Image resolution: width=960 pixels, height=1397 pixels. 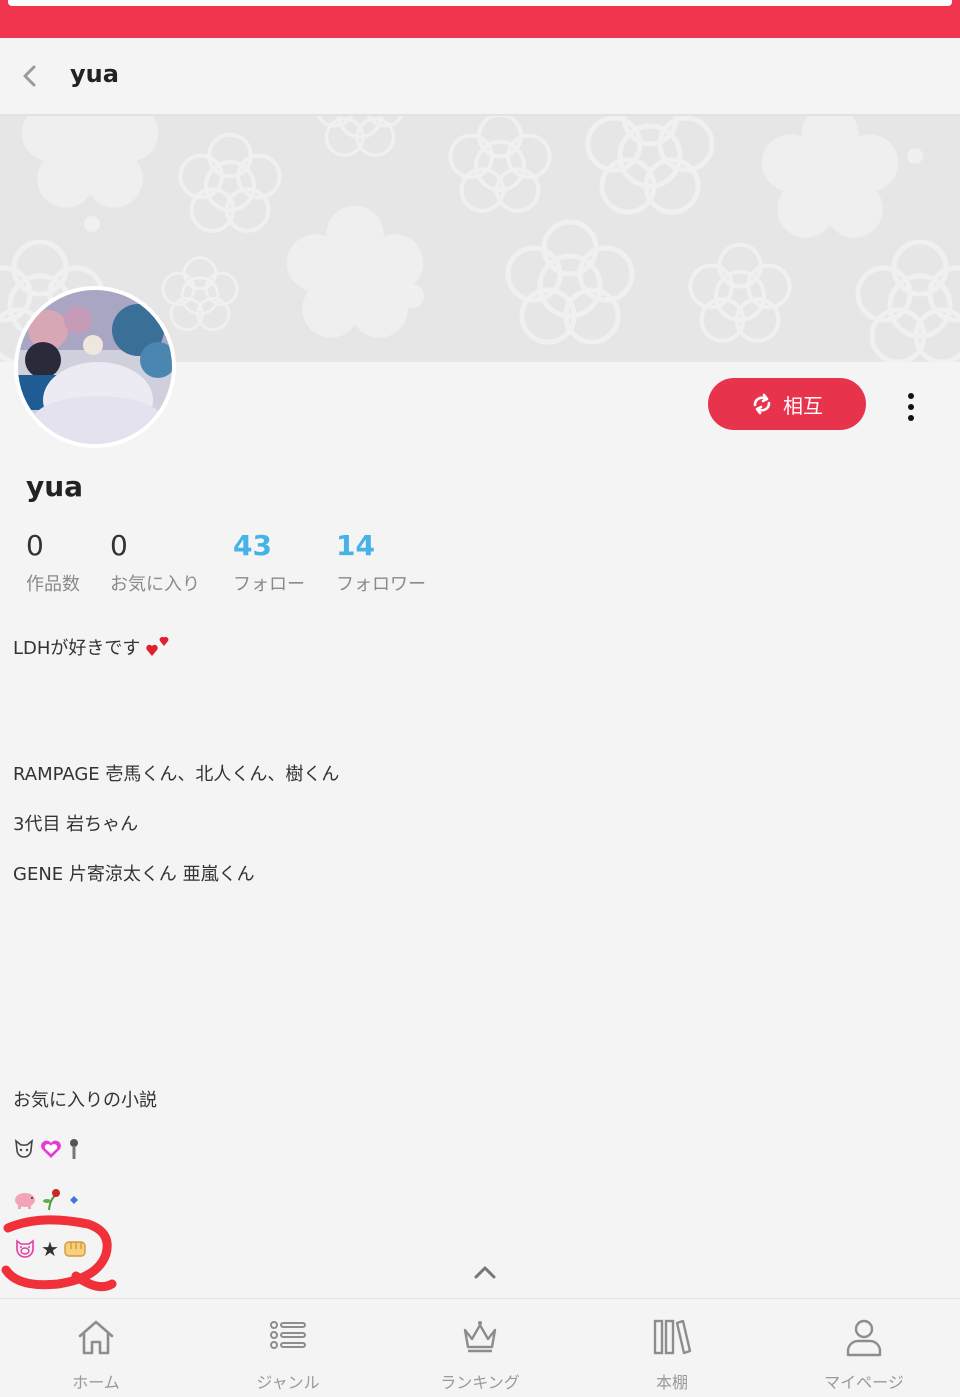 I want to click on nav-genre: ジャンル, so click(x=288, y=1348).